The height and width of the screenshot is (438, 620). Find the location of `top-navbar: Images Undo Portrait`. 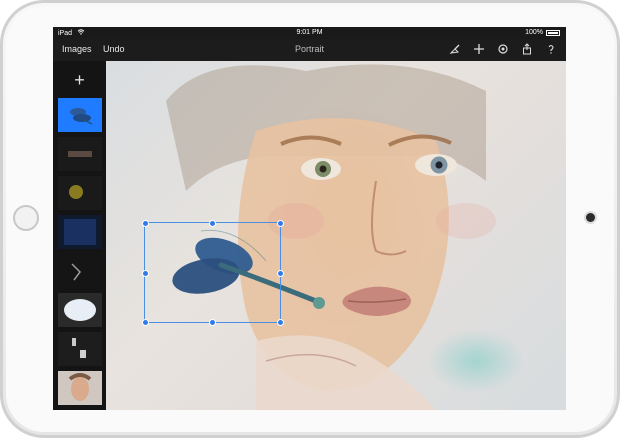

top-navbar: Images Undo Portrait is located at coordinates (309, 50).